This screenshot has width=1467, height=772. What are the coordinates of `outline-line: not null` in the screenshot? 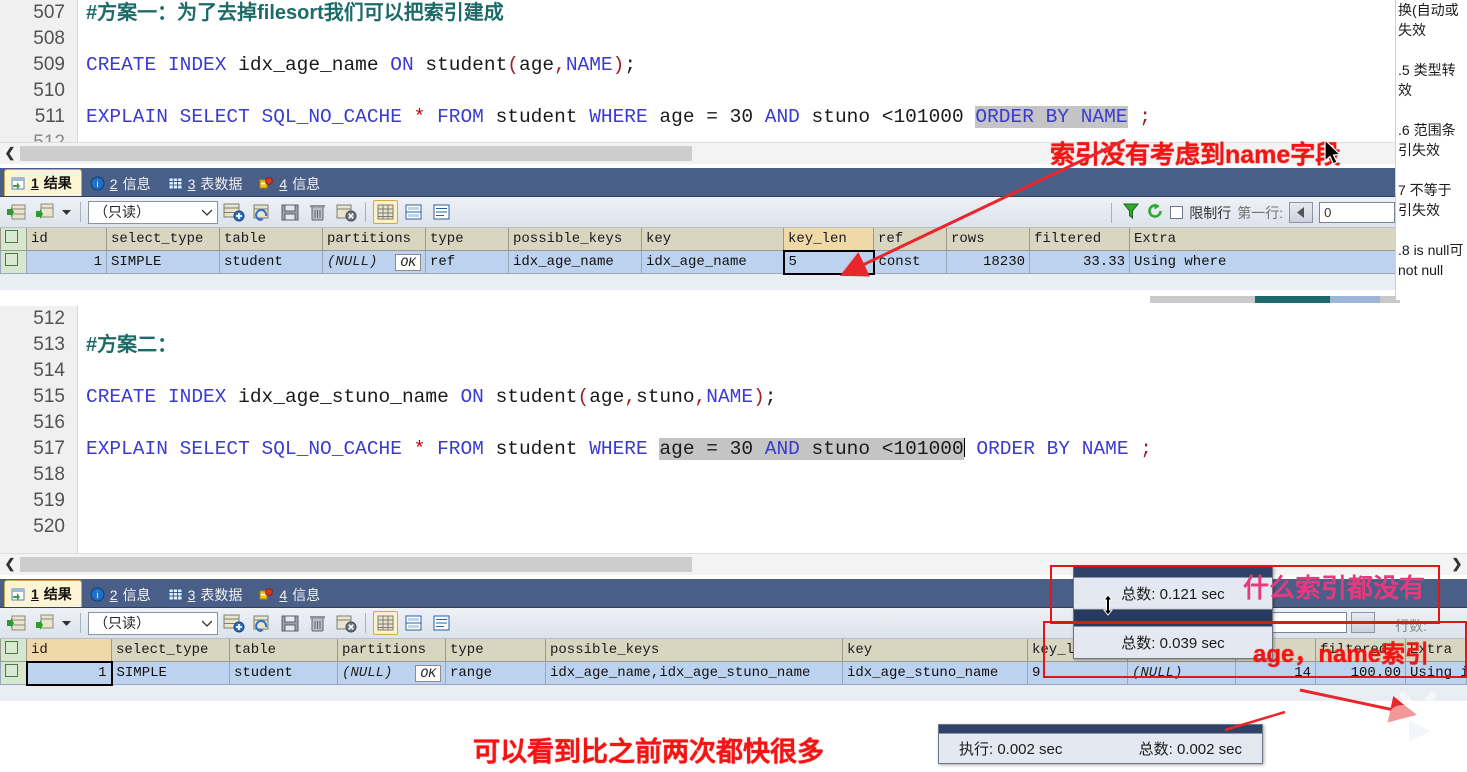 It's located at (1432, 270).